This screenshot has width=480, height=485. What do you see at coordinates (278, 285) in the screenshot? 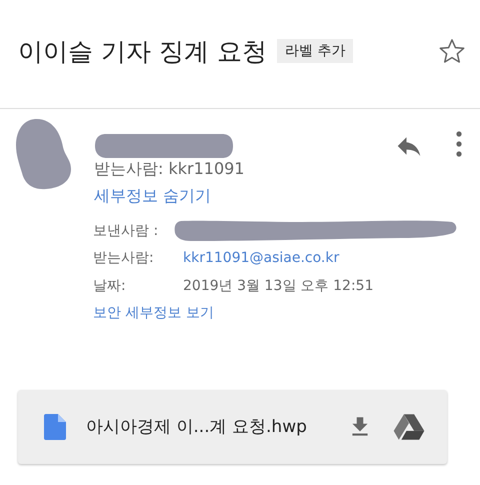
I see `date-value: 2019년 3월 13일 오후 12:51` at bounding box center [278, 285].